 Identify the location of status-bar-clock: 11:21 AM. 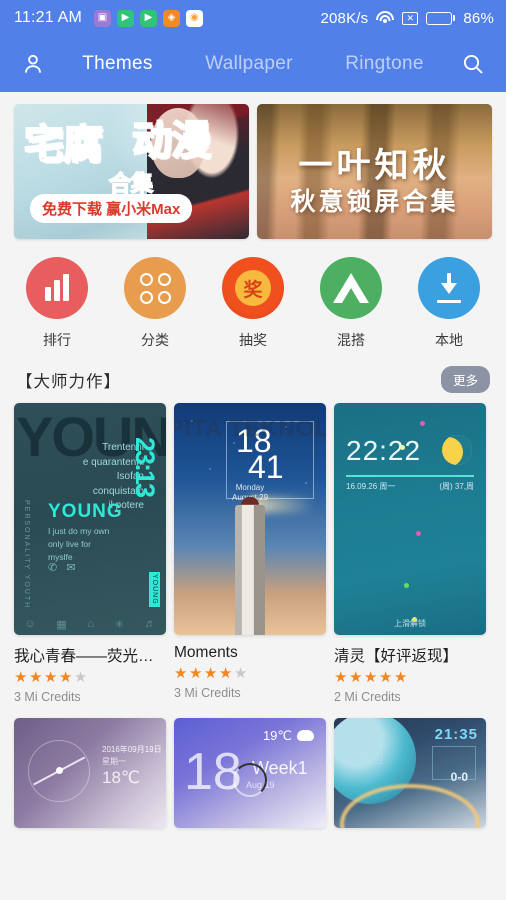
(48, 17).